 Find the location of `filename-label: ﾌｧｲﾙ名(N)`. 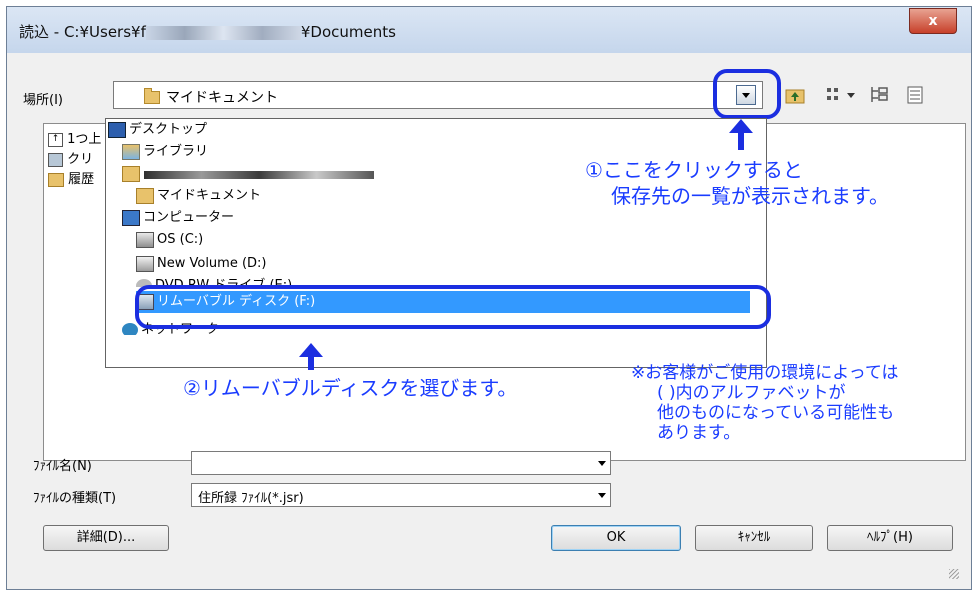

filename-label: ﾌｧｲﾙ名(N) is located at coordinates (62, 466).